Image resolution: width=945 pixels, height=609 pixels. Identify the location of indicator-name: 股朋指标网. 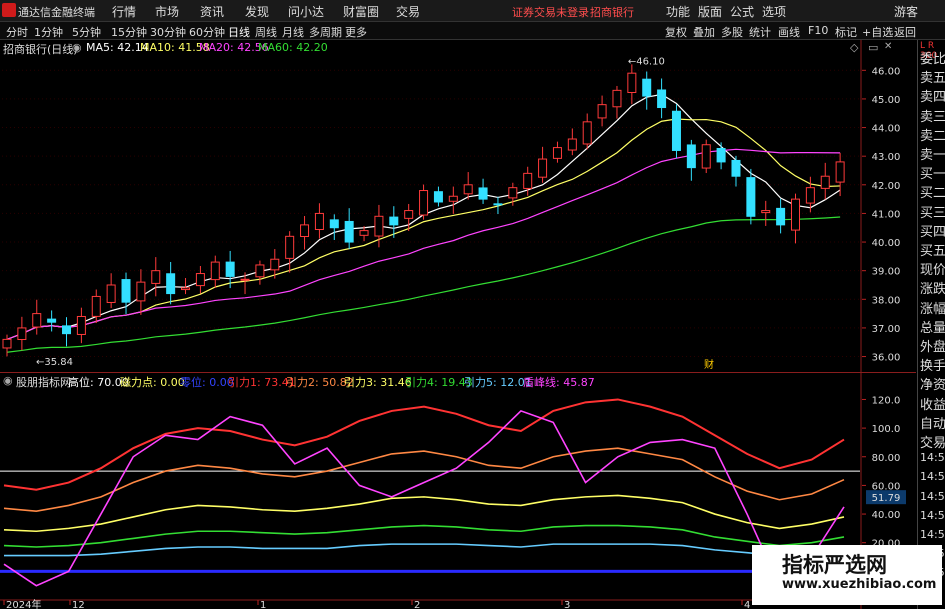
(43, 382).